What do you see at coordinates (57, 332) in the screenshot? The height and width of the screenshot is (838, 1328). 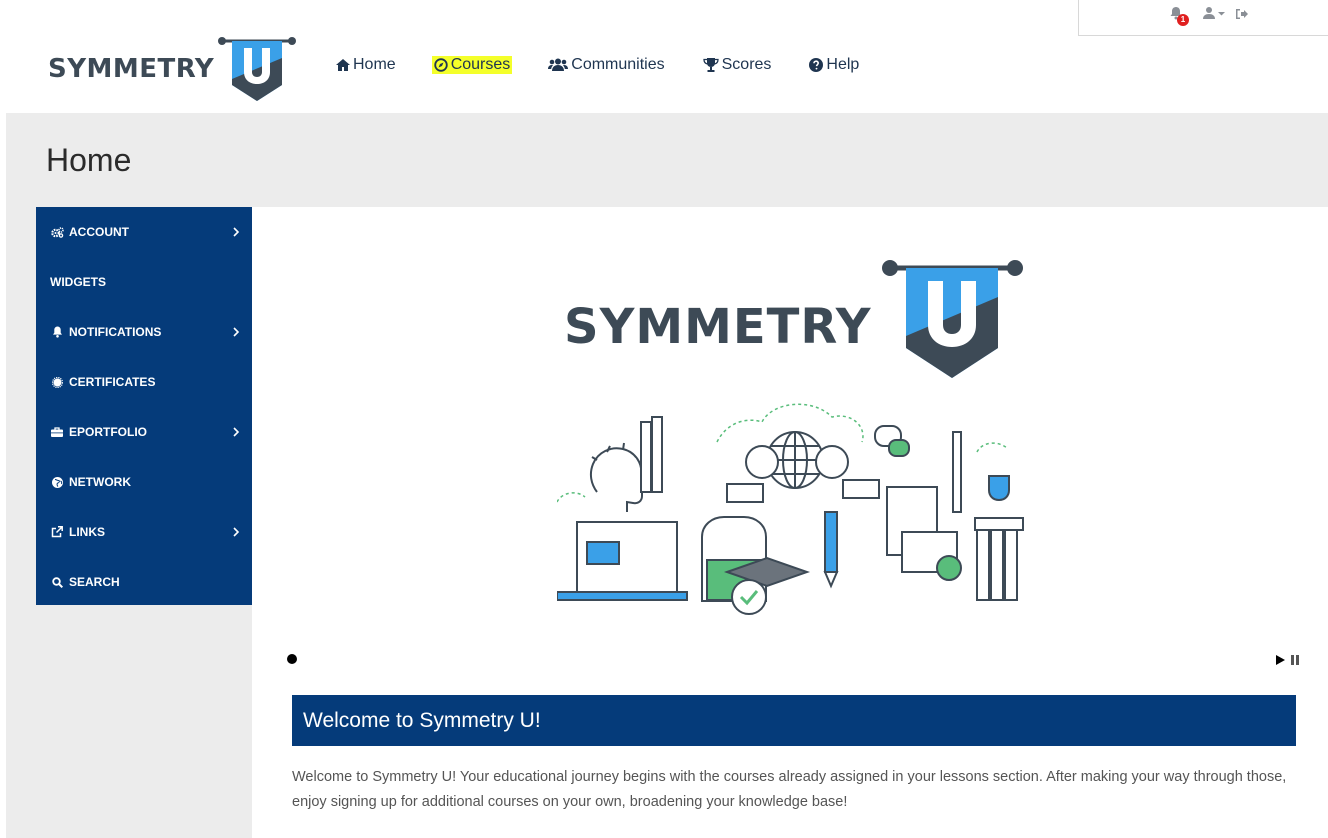 I see `bell-icon` at bounding box center [57, 332].